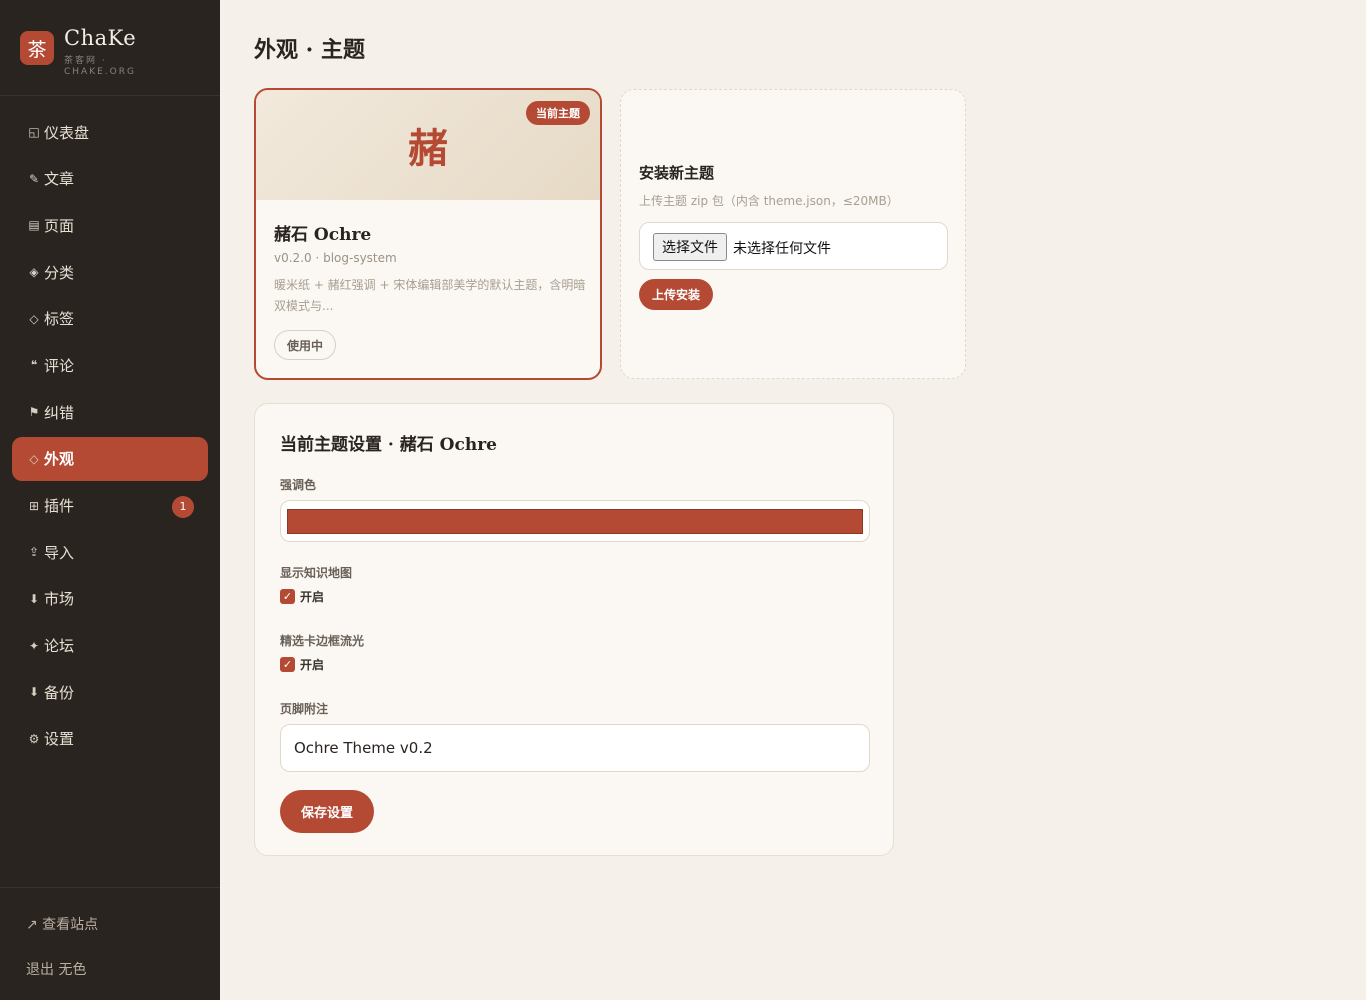  I want to click on footer-note-input: Ochre Theme v0.2, so click(575, 748).